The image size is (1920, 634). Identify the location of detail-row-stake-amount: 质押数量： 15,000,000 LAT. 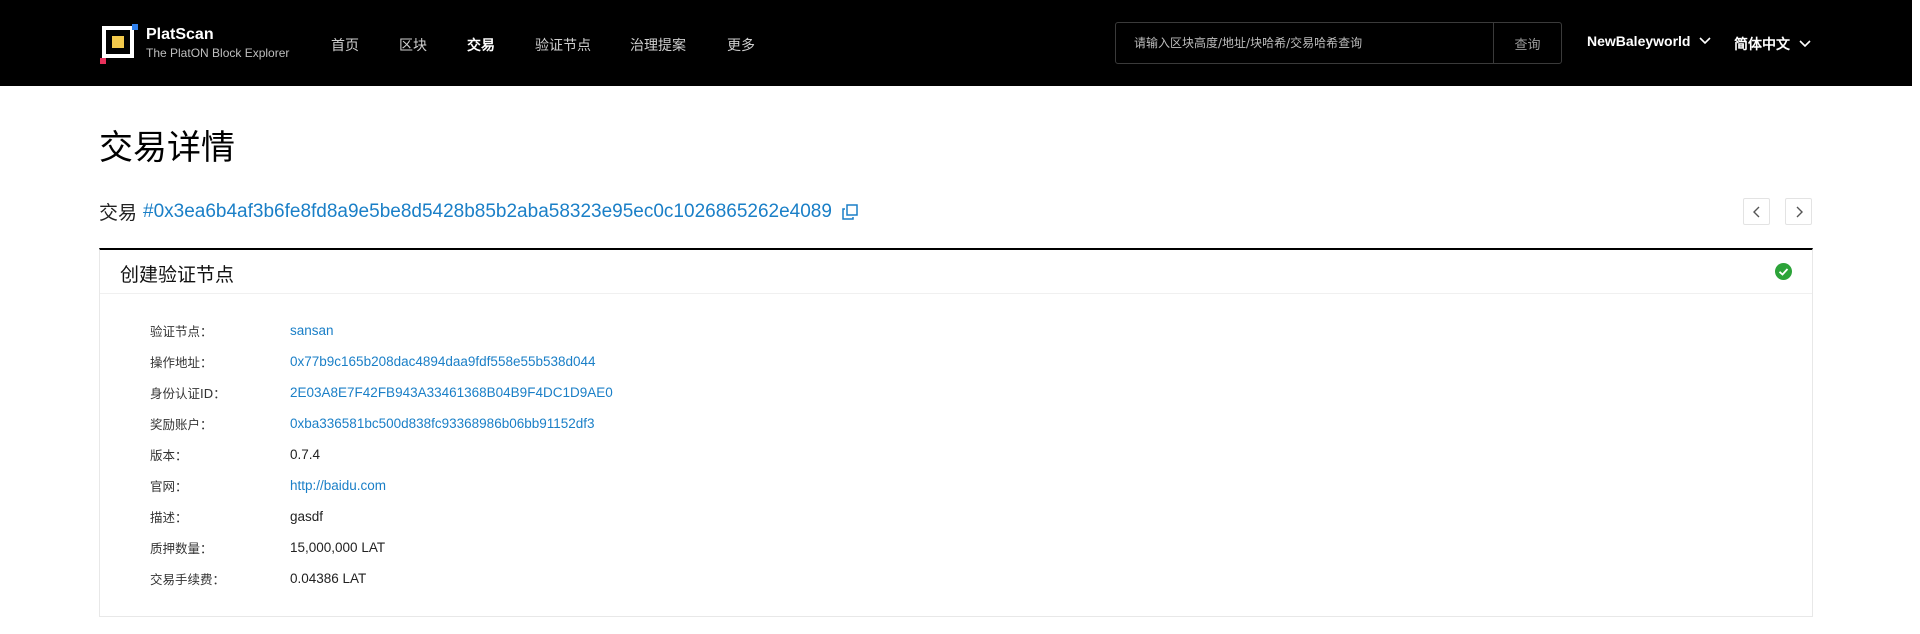
(267, 547).